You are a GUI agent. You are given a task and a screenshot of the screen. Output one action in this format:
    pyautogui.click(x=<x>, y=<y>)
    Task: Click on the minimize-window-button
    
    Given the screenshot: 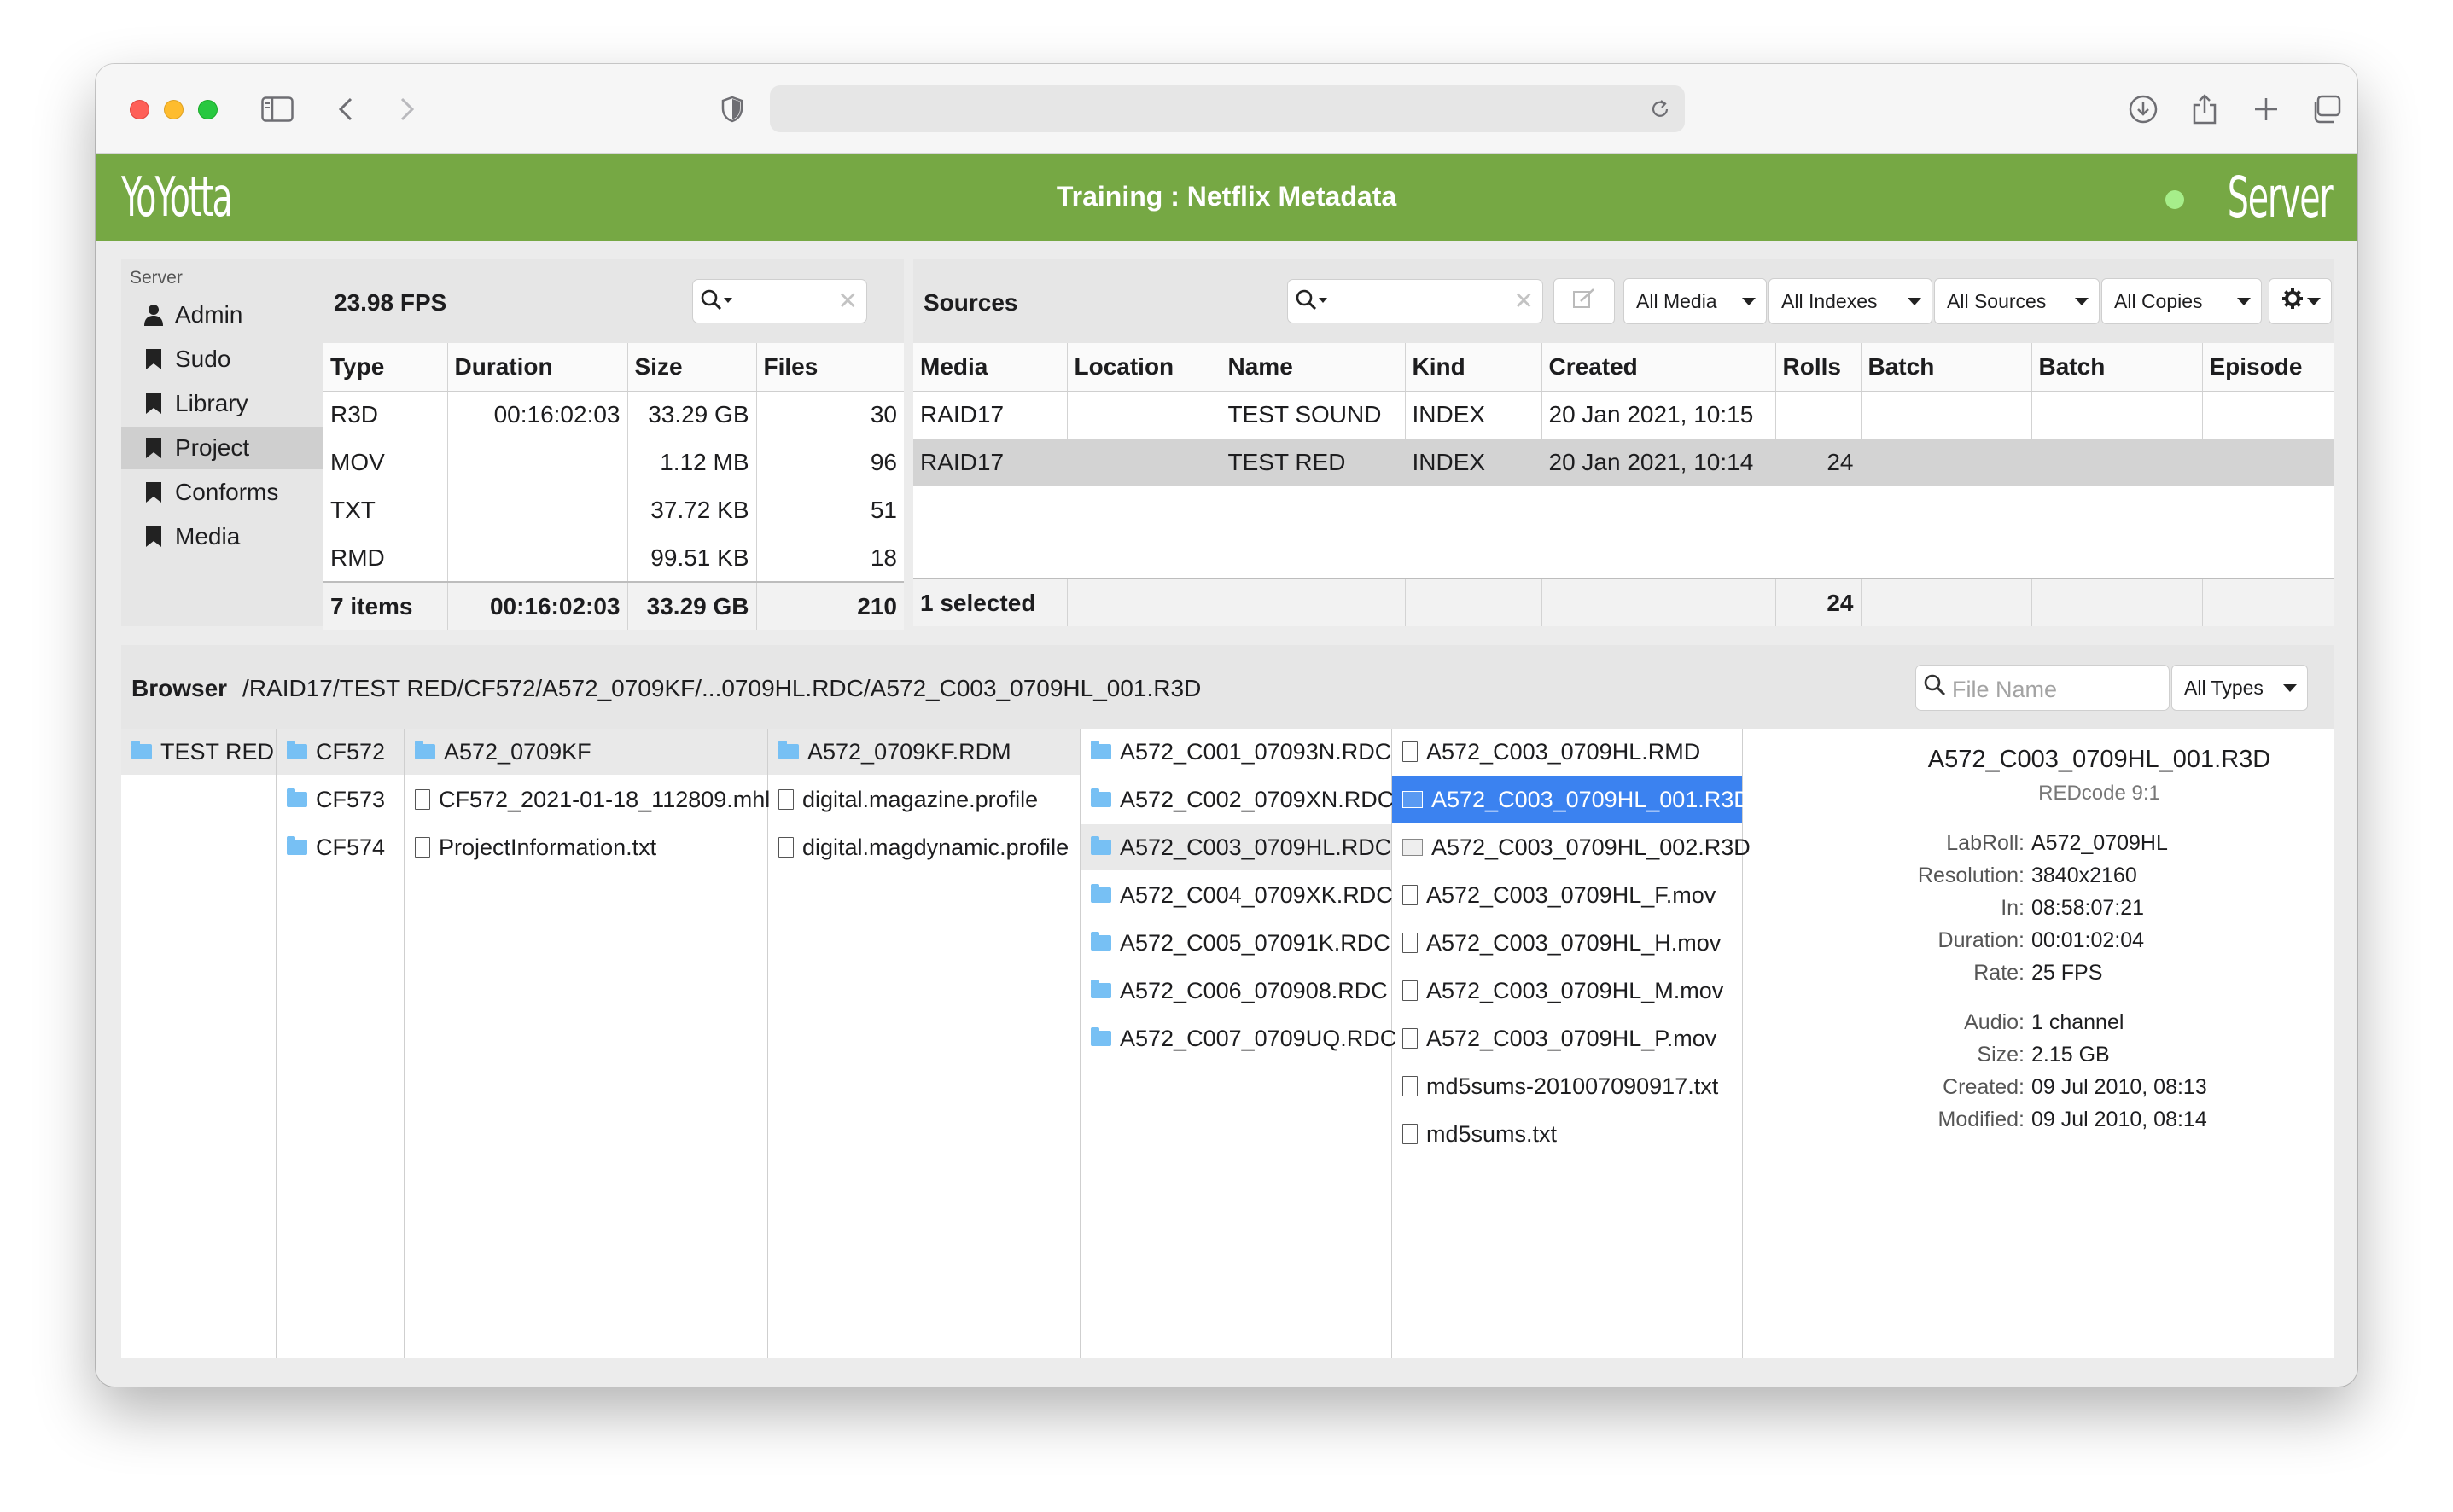 What is the action you would take?
    pyautogui.click(x=174, y=109)
    